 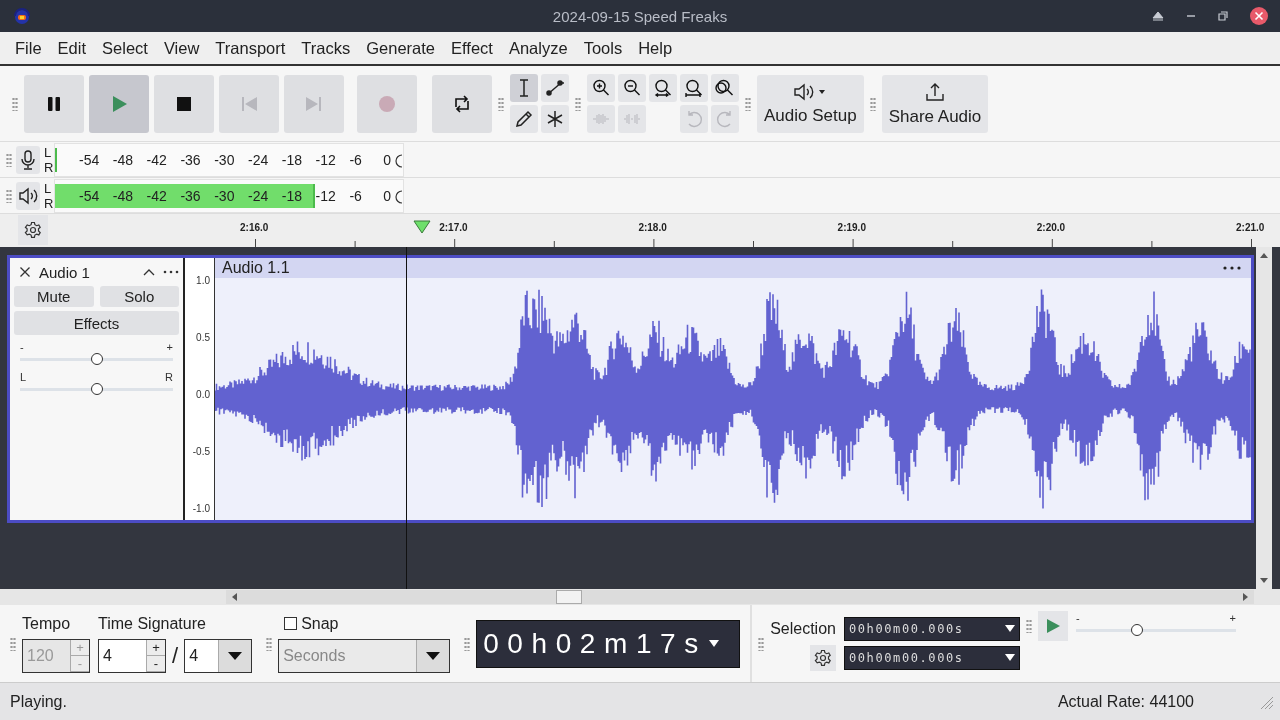 What do you see at coordinates (184, 103) in the screenshot?
I see `stop-button` at bounding box center [184, 103].